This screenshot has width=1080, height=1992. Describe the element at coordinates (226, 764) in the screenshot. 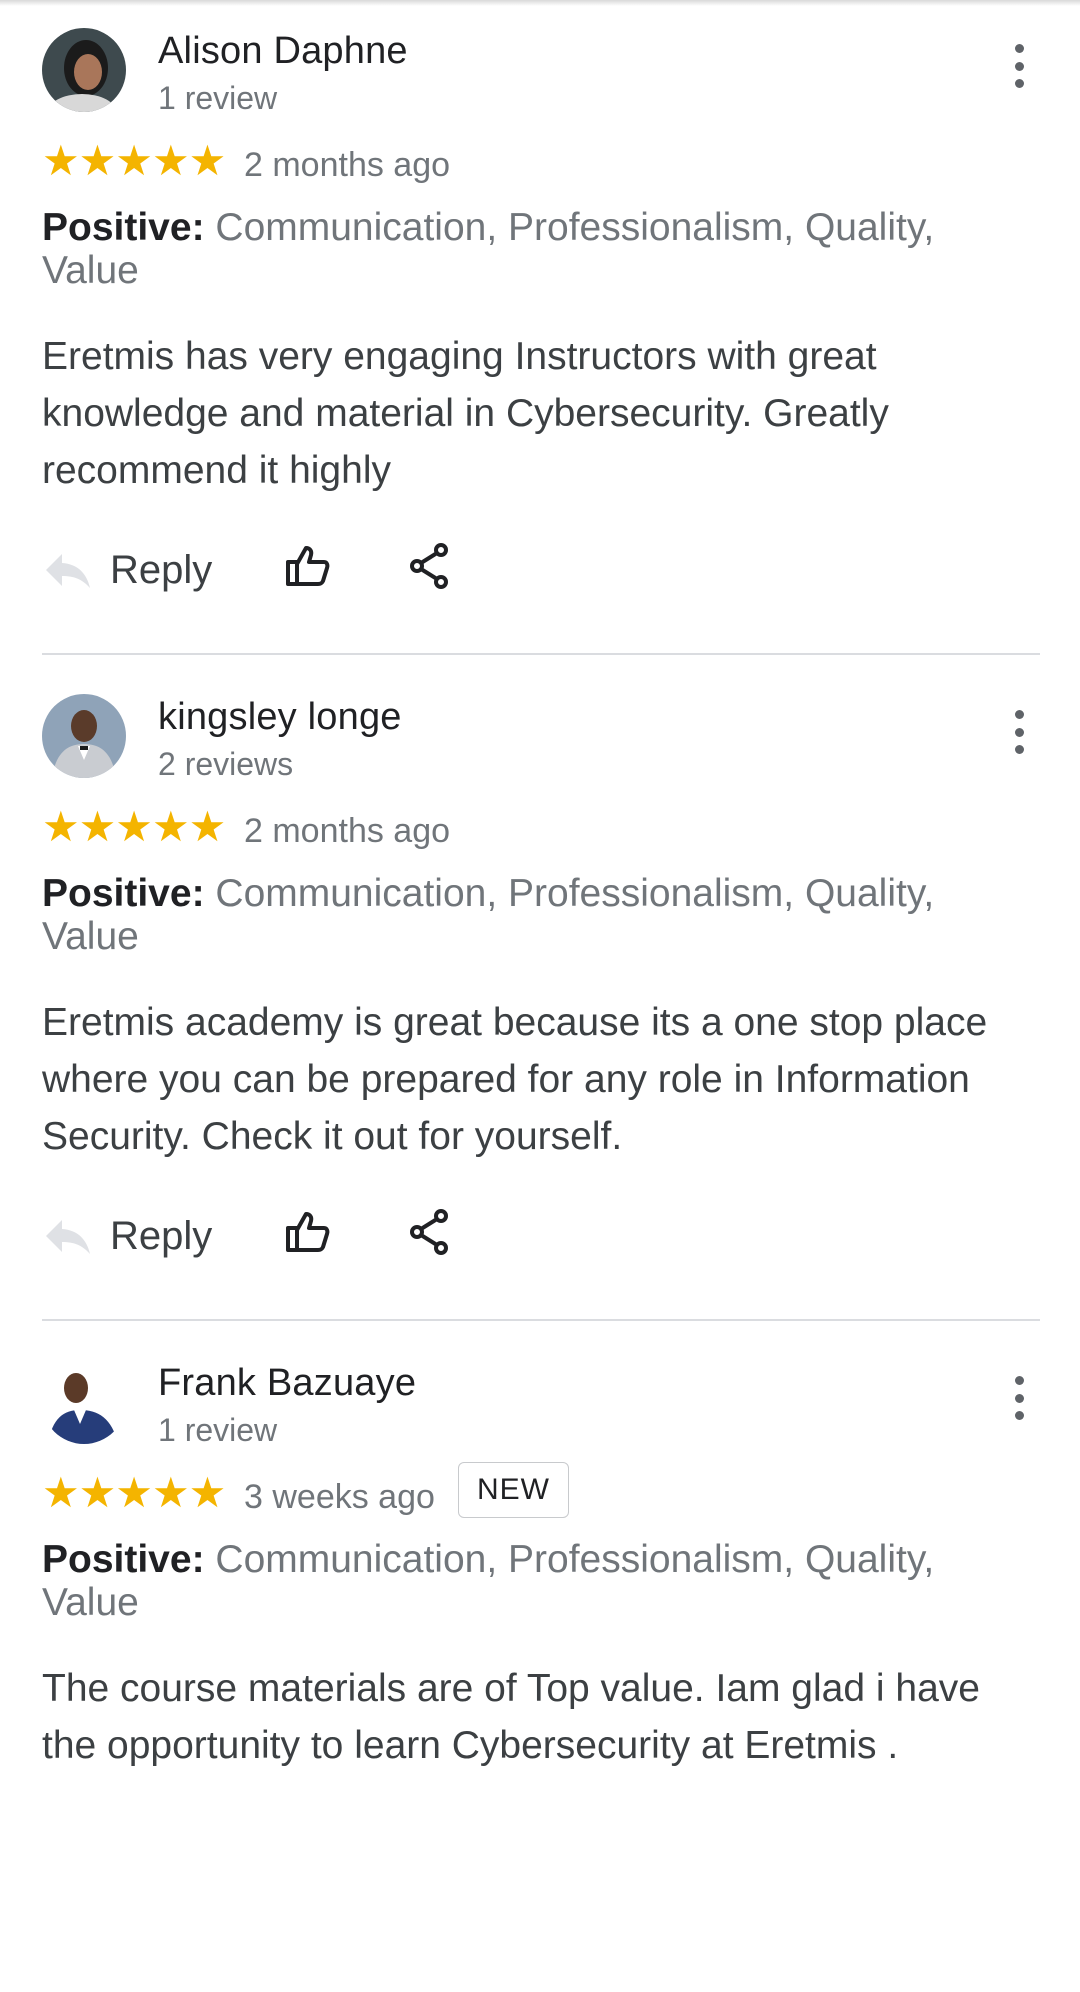

I see `review-count: 2 reviews` at that location.